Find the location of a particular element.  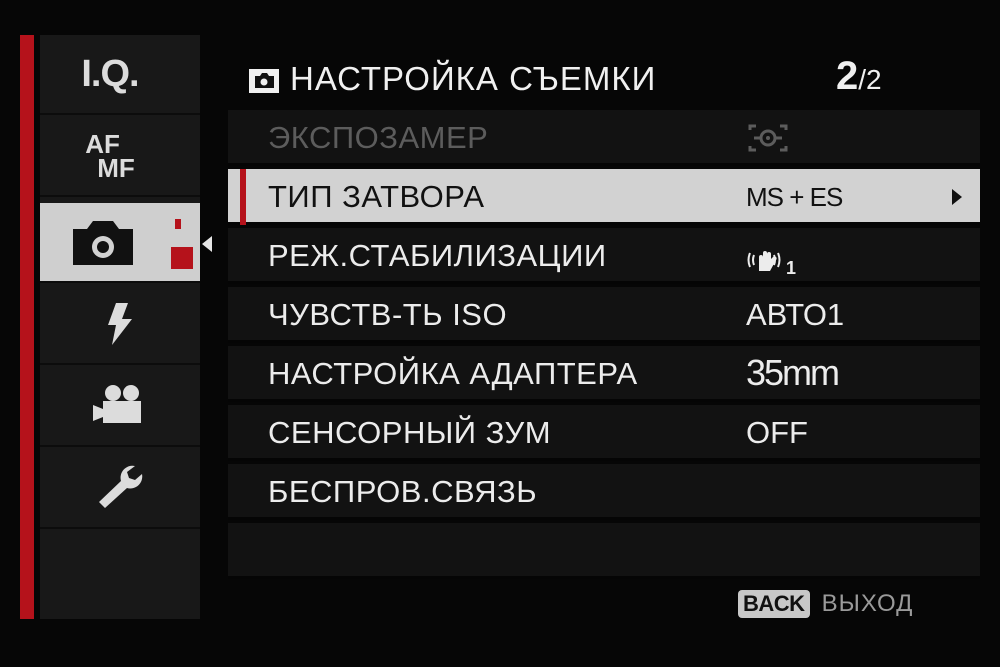

menu-footer: BACK ВЫХОД is located at coordinates (825, 604).